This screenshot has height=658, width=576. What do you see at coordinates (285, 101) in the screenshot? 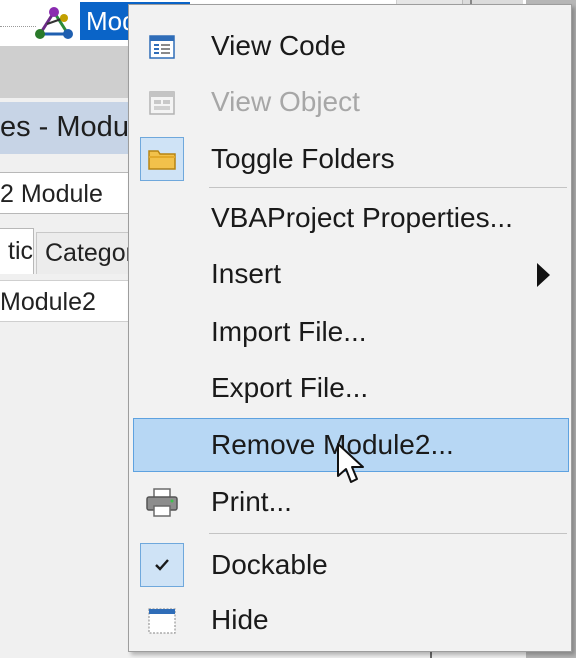
I see `menu-item-label: View Object` at bounding box center [285, 101].